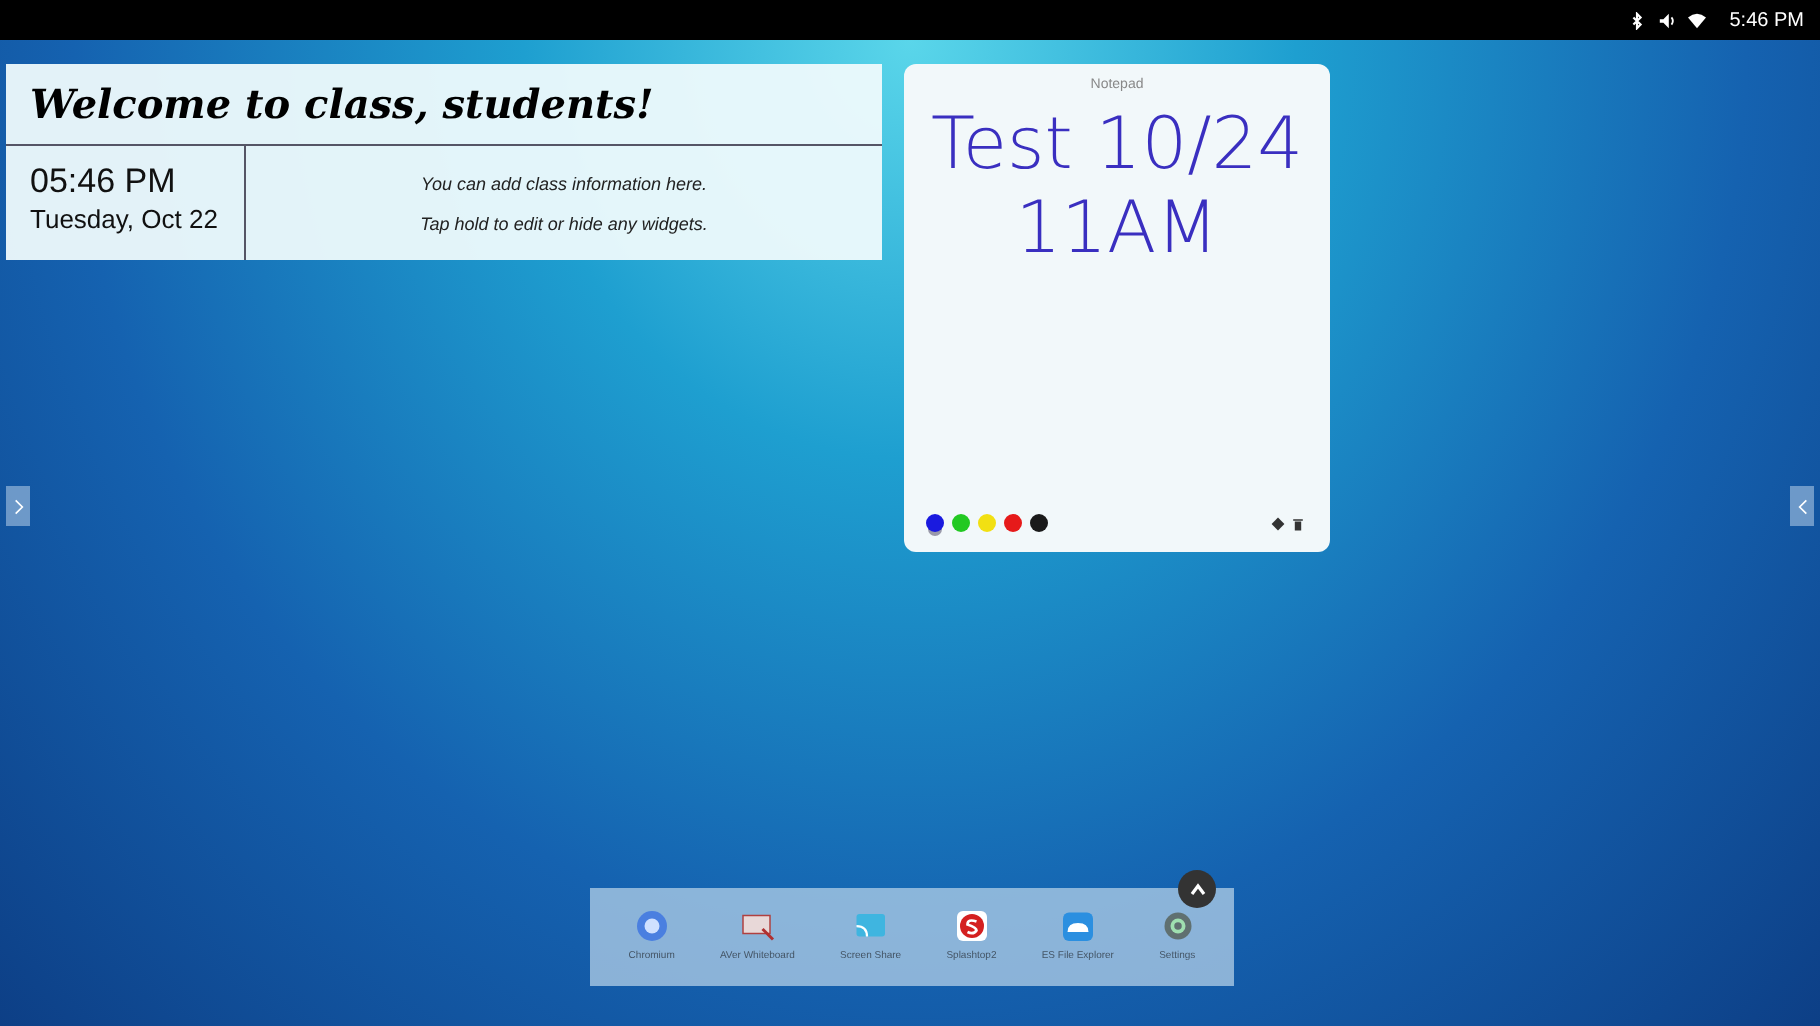 The height and width of the screenshot is (1026, 1820). I want to click on clock-date: Tuesday, Oct 22, so click(125, 219).